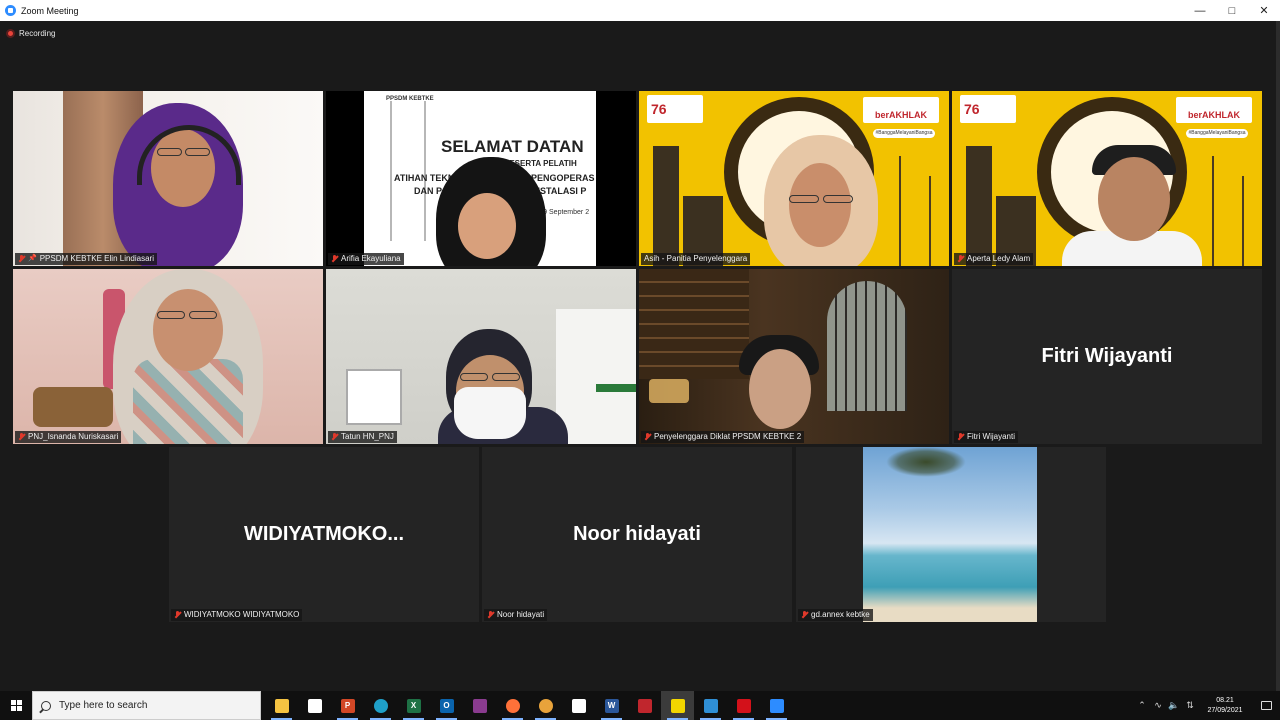 This screenshot has width=1280, height=720. I want to click on participant-name-tag: Aperta Ledy Alam, so click(994, 259).